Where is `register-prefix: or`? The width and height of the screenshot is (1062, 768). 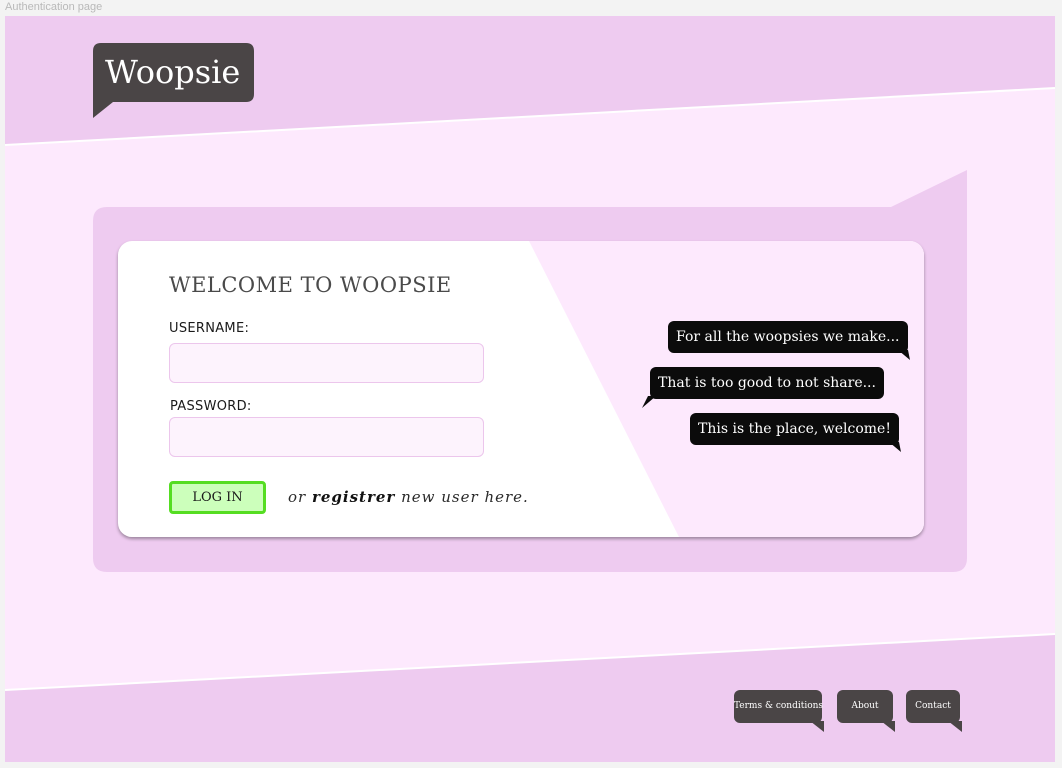
register-prefix: or is located at coordinates (297, 497).